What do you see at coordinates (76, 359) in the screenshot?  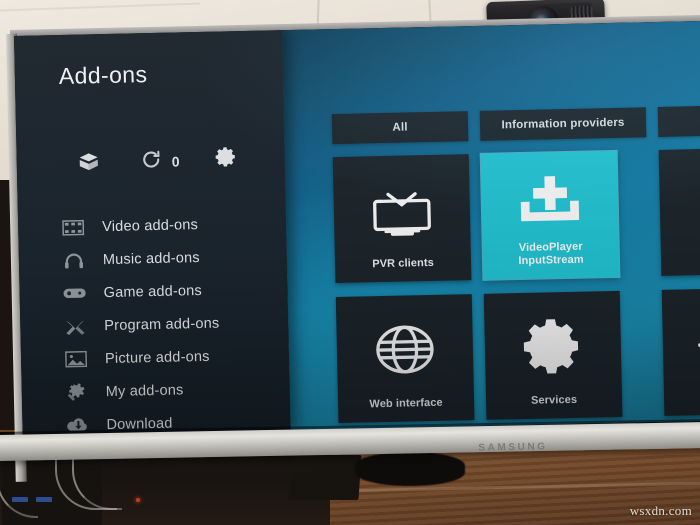 I see `picture-frame-icon` at bounding box center [76, 359].